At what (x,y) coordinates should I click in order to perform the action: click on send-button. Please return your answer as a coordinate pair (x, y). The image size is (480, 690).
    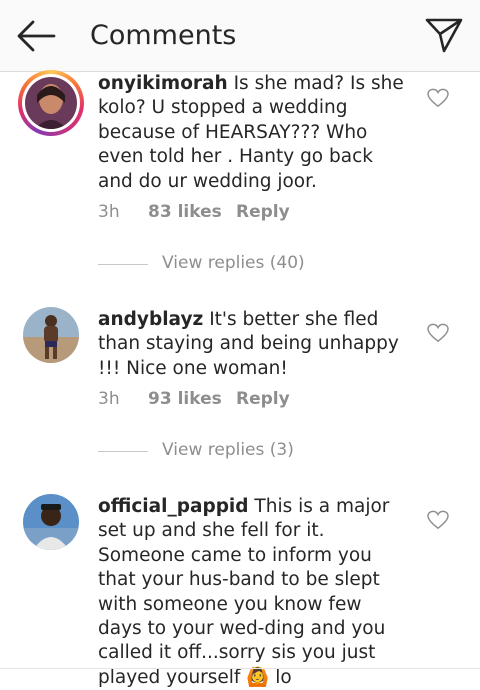
    Looking at the image, I should click on (444, 35).